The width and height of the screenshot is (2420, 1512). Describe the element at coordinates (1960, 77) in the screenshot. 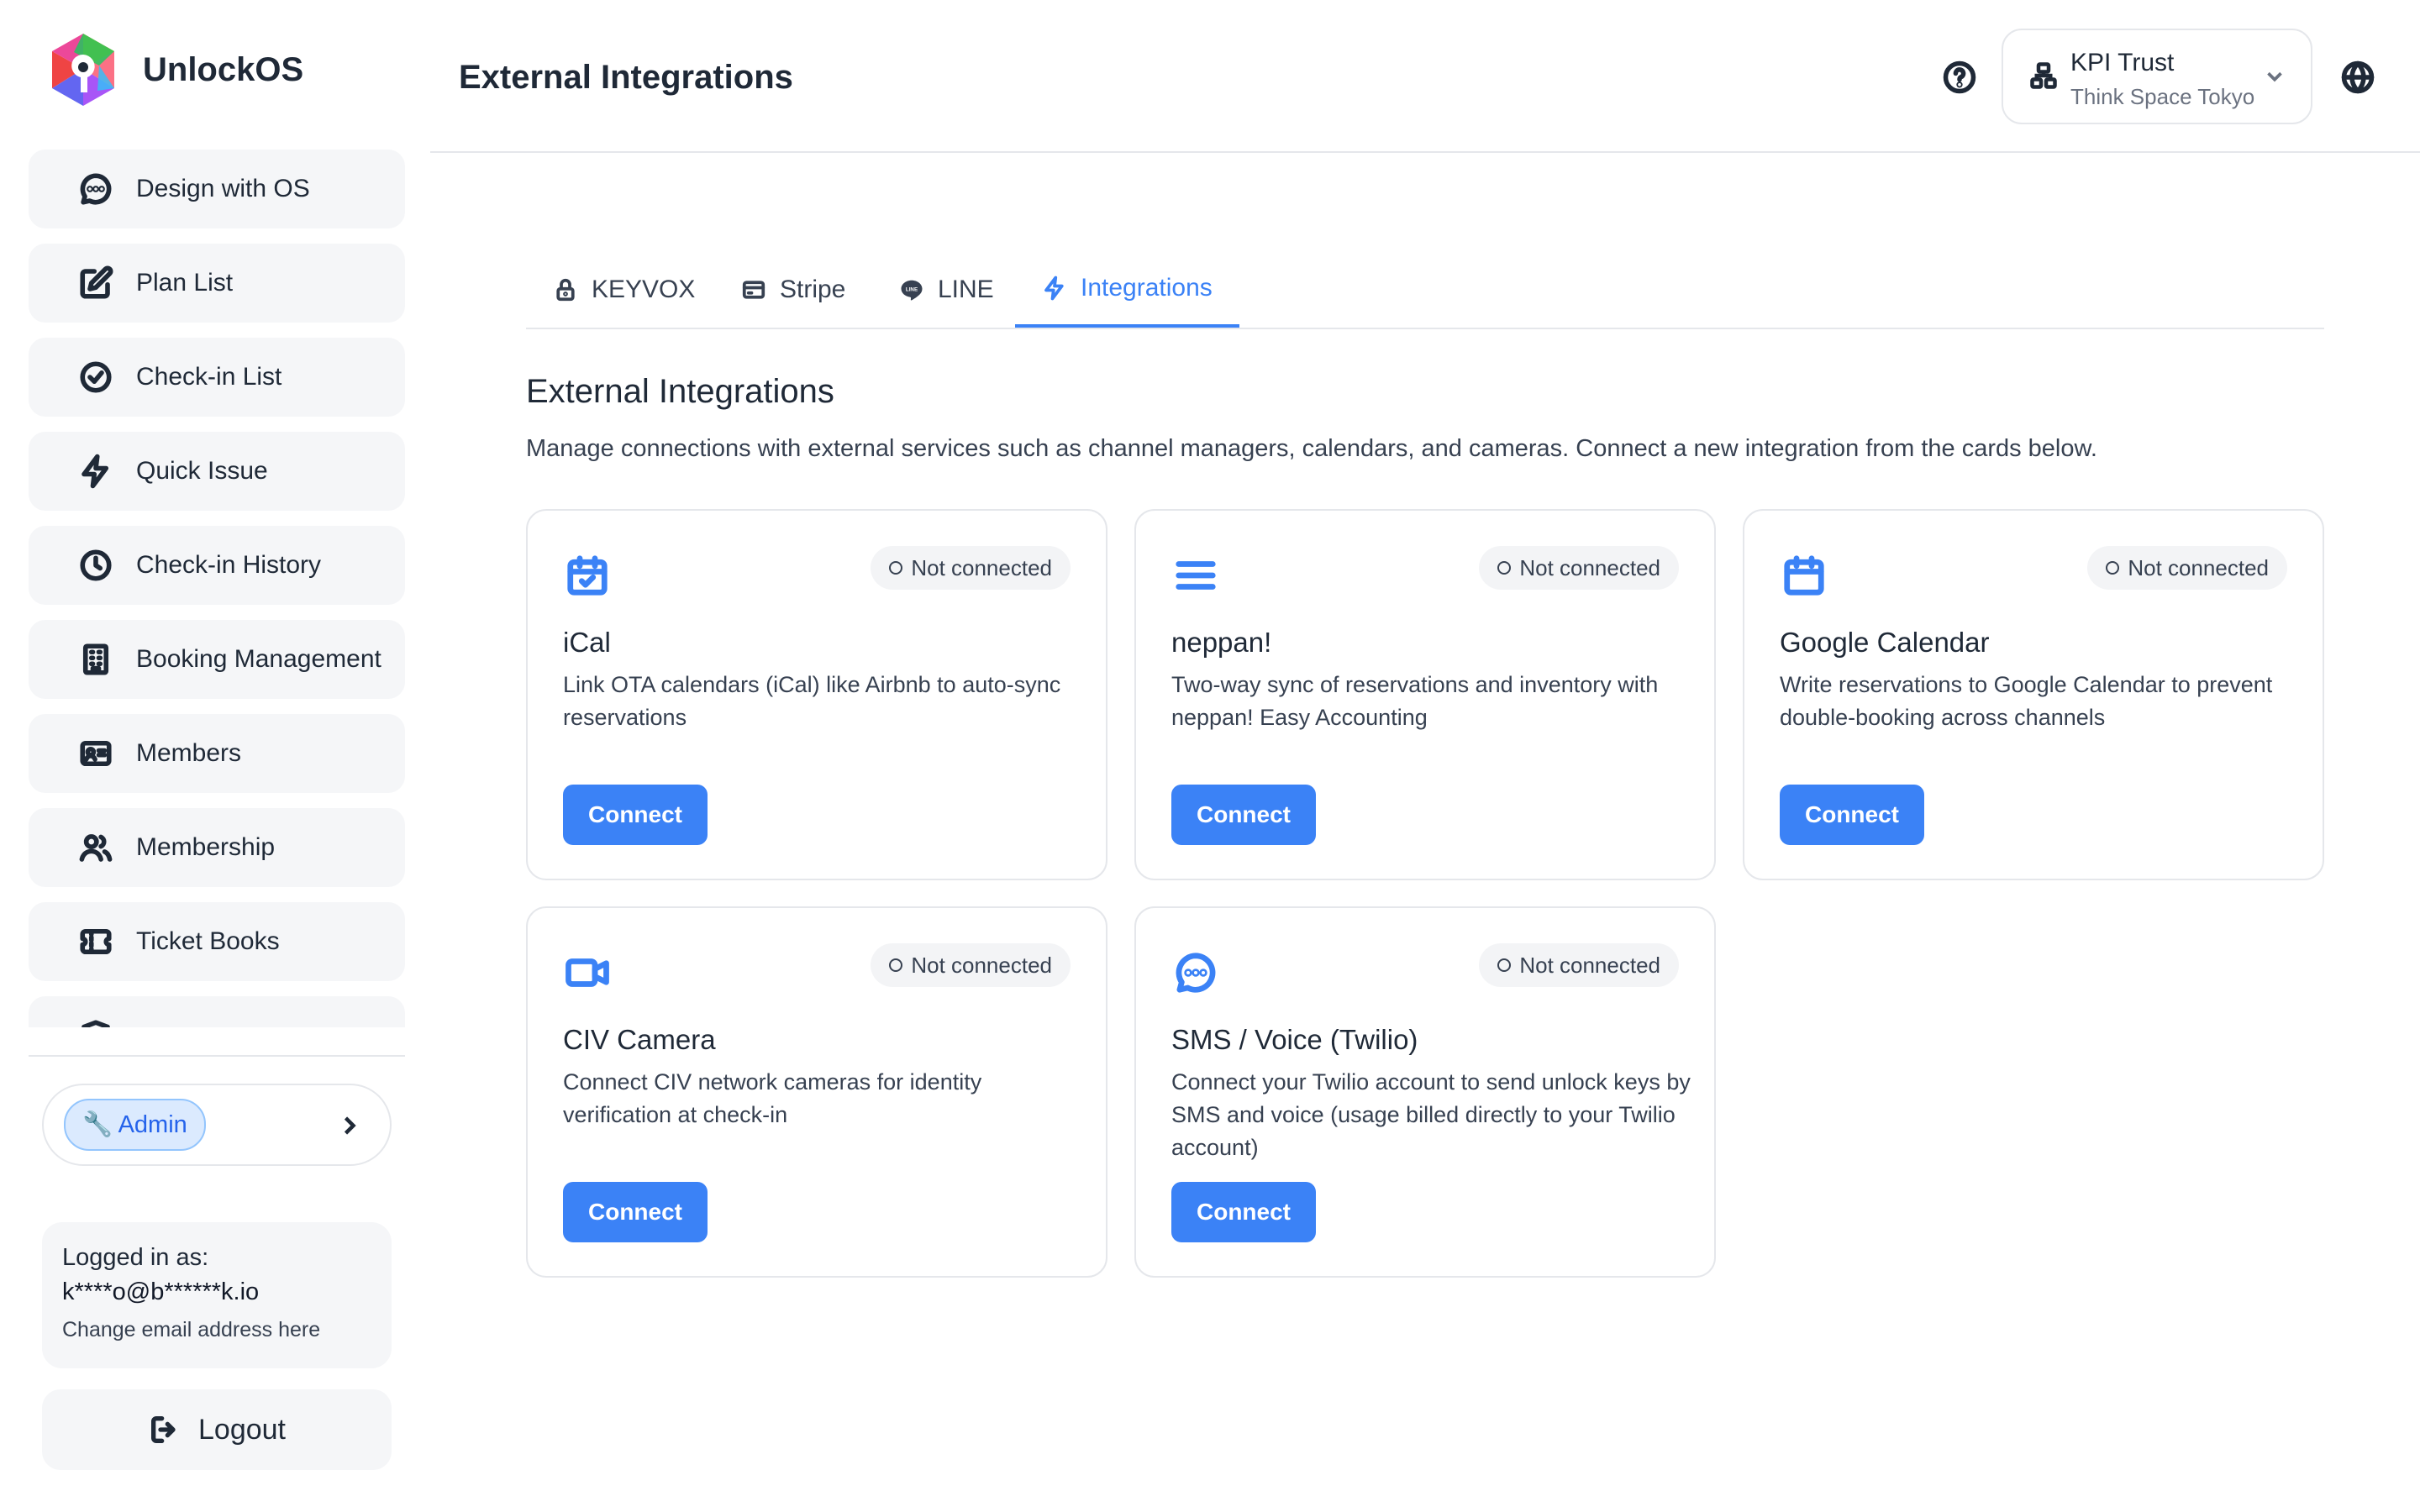

I see `help-icon` at that location.